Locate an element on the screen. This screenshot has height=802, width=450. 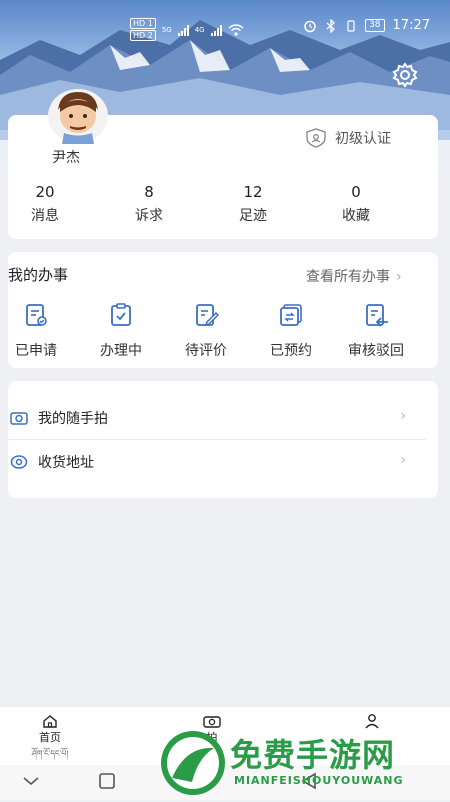
gear-icon is located at coordinates (405, 75).